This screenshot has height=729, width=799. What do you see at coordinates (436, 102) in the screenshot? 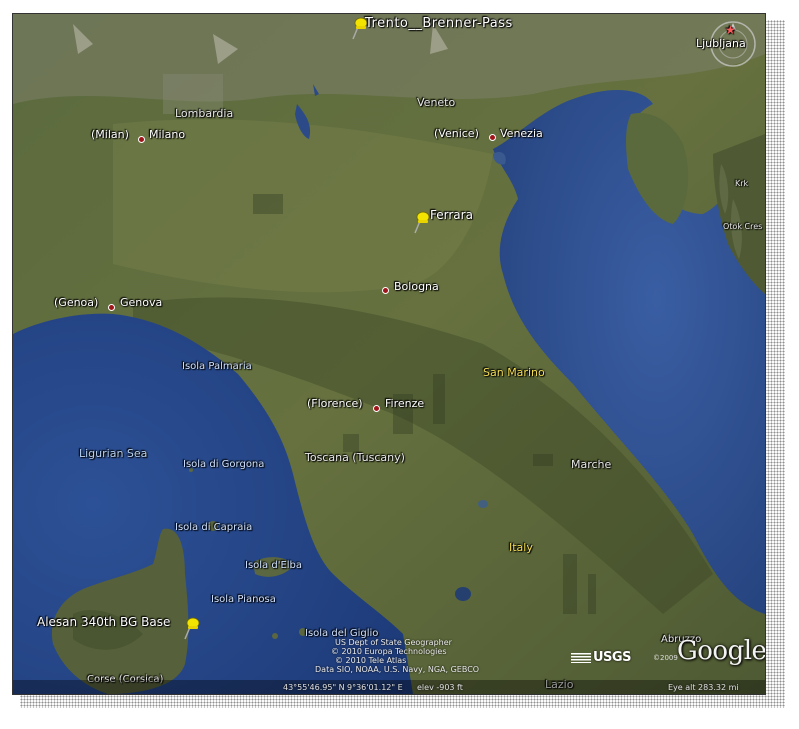
I see `region-label-veneto: Veneto` at bounding box center [436, 102].